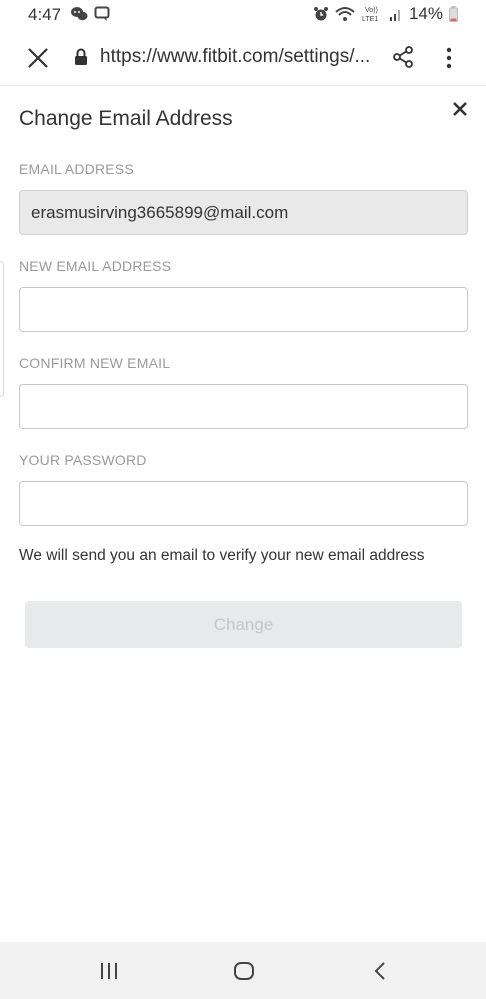 This screenshot has width=486, height=999. I want to click on password-label: YOUR PASSWORD, so click(83, 460).